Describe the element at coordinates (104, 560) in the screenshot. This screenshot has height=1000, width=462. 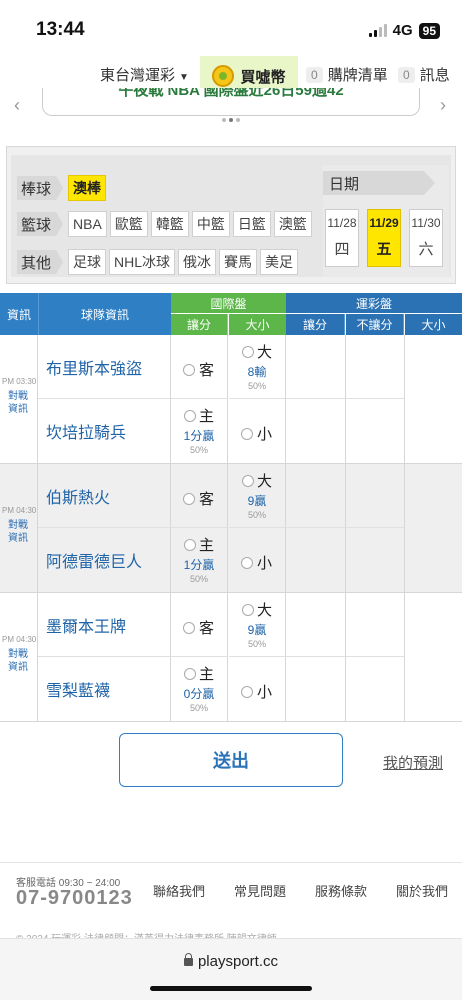
I see `home-team: 阿德雷德巨人` at that location.